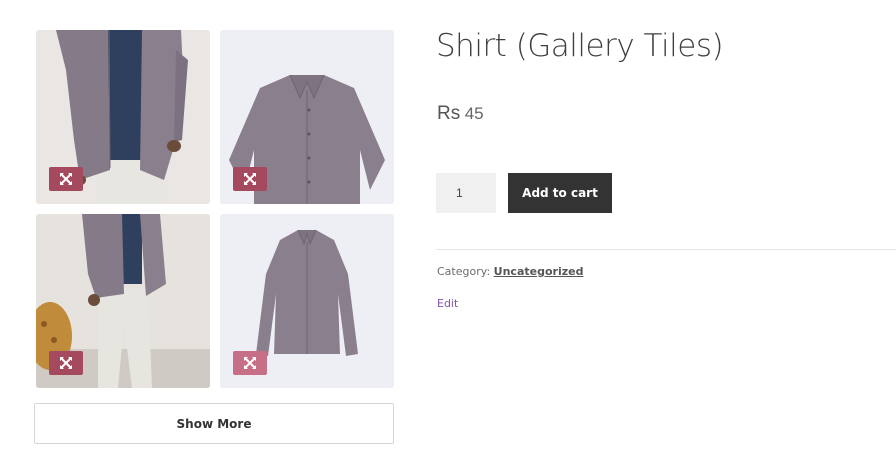  What do you see at coordinates (307, 117) in the screenshot?
I see `gallery-image-shirt-flat` at bounding box center [307, 117].